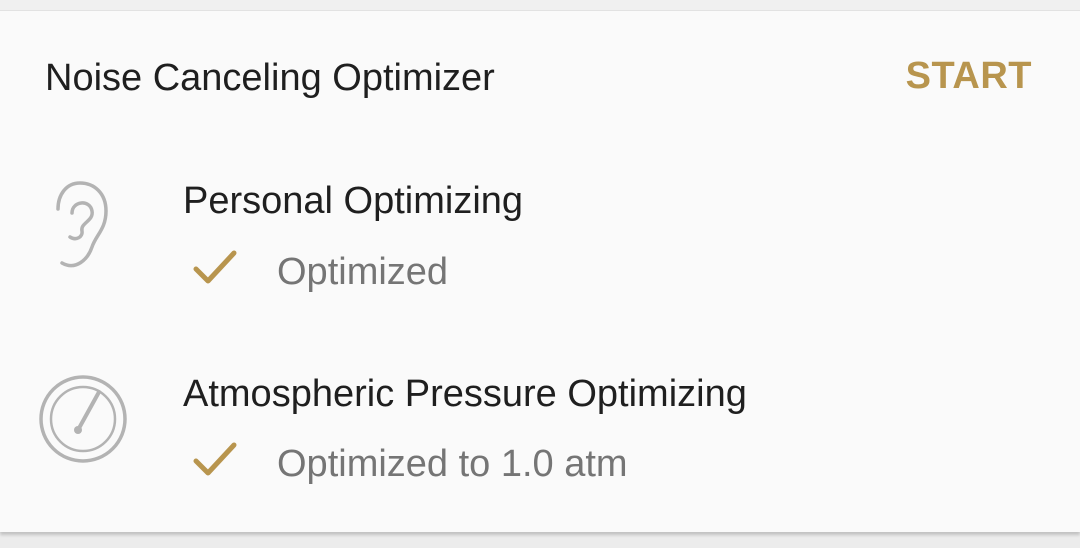 The image size is (1080, 548). I want to click on personal-optimizing-title: Personal Optimizing, so click(353, 201).